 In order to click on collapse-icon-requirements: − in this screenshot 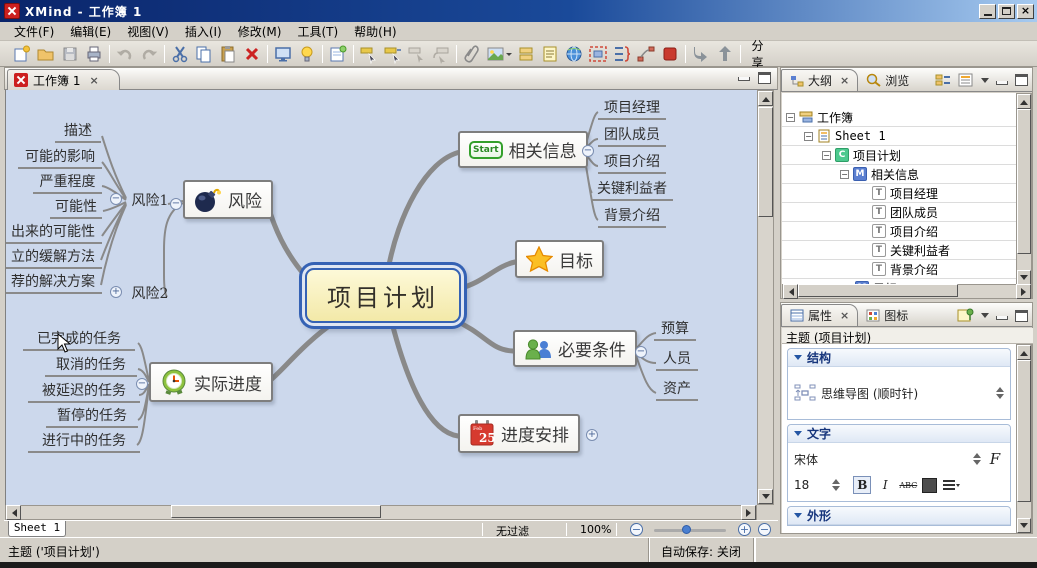, I will do `click(641, 352)`.